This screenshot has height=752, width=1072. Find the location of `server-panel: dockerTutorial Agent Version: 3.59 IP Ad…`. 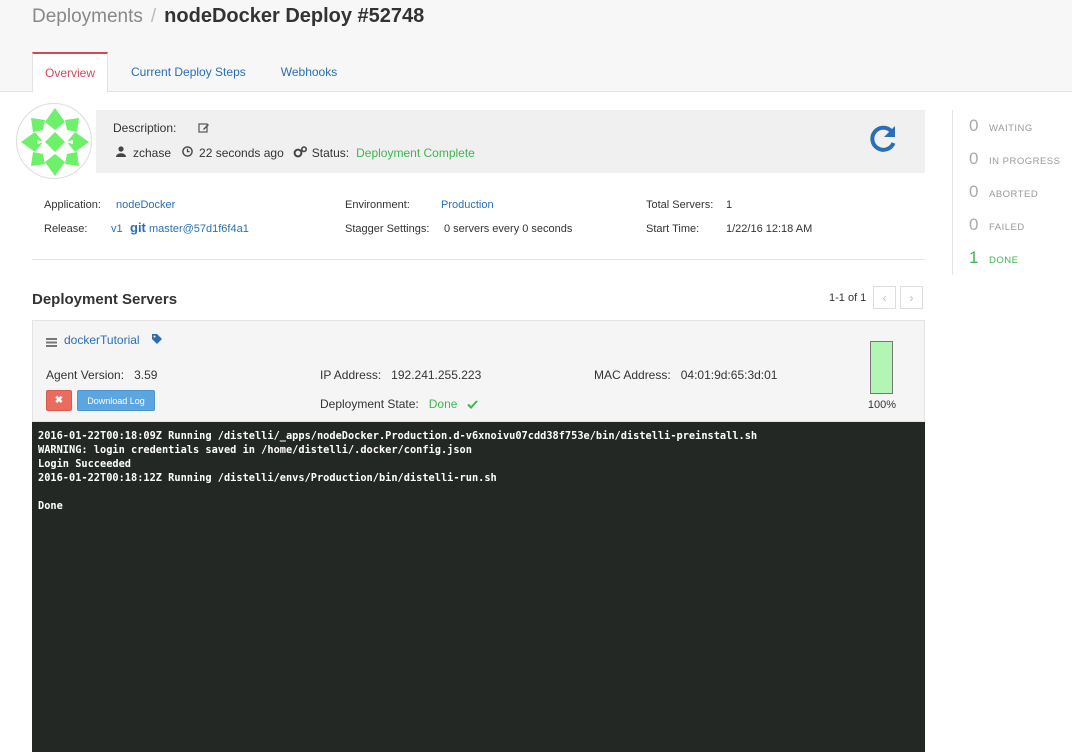

server-panel: dockerTutorial Agent Version: 3.59 IP Ad… is located at coordinates (478, 371).